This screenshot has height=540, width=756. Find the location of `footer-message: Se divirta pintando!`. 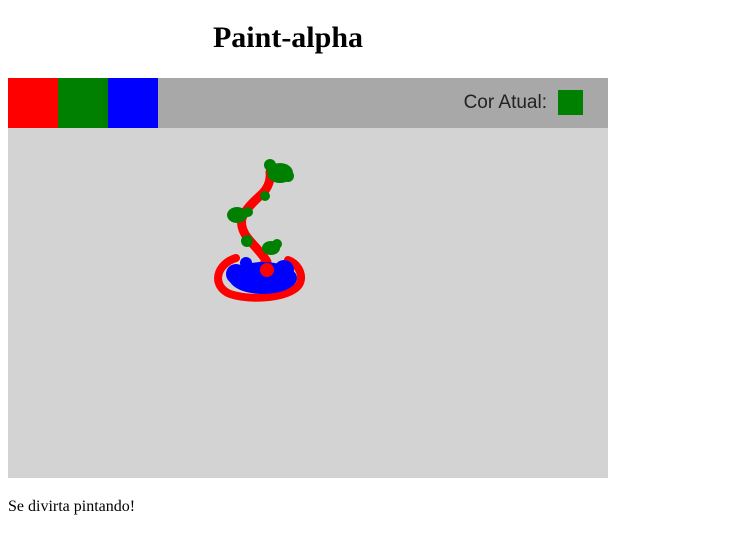

footer-message: Se divirta pintando! is located at coordinates (72, 506).